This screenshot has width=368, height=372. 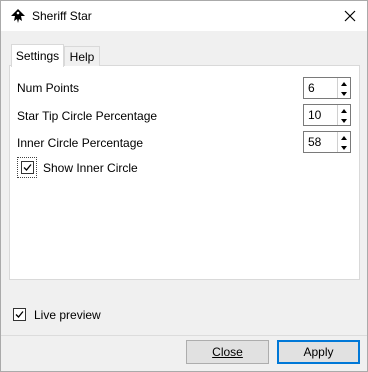 I want to click on inkscape-icon, so click(x=18, y=16).